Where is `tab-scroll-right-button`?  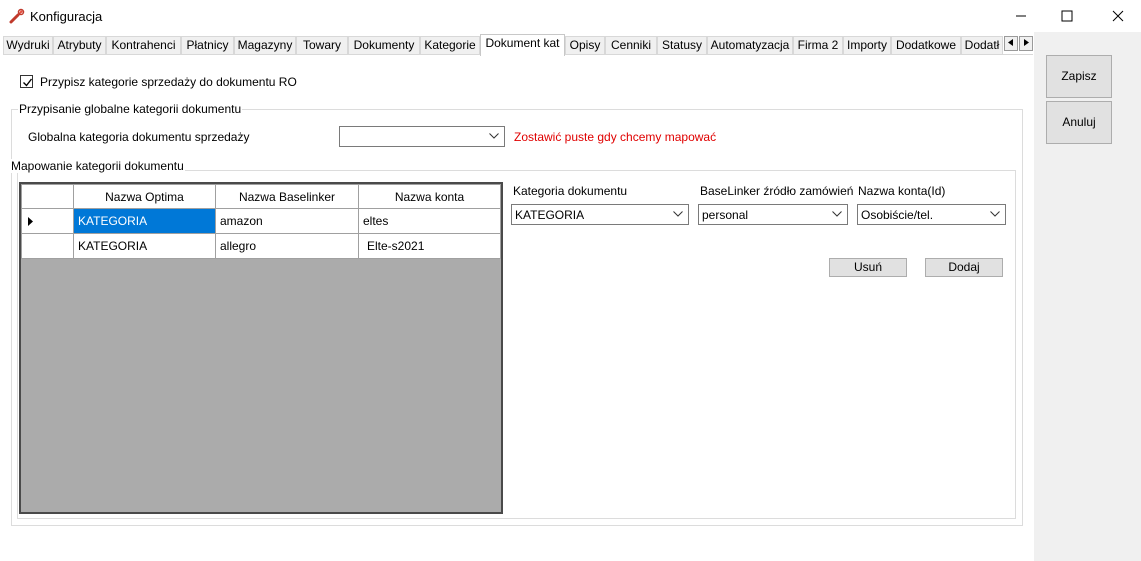 tab-scroll-right-button is located at coordinates (1026, 43).